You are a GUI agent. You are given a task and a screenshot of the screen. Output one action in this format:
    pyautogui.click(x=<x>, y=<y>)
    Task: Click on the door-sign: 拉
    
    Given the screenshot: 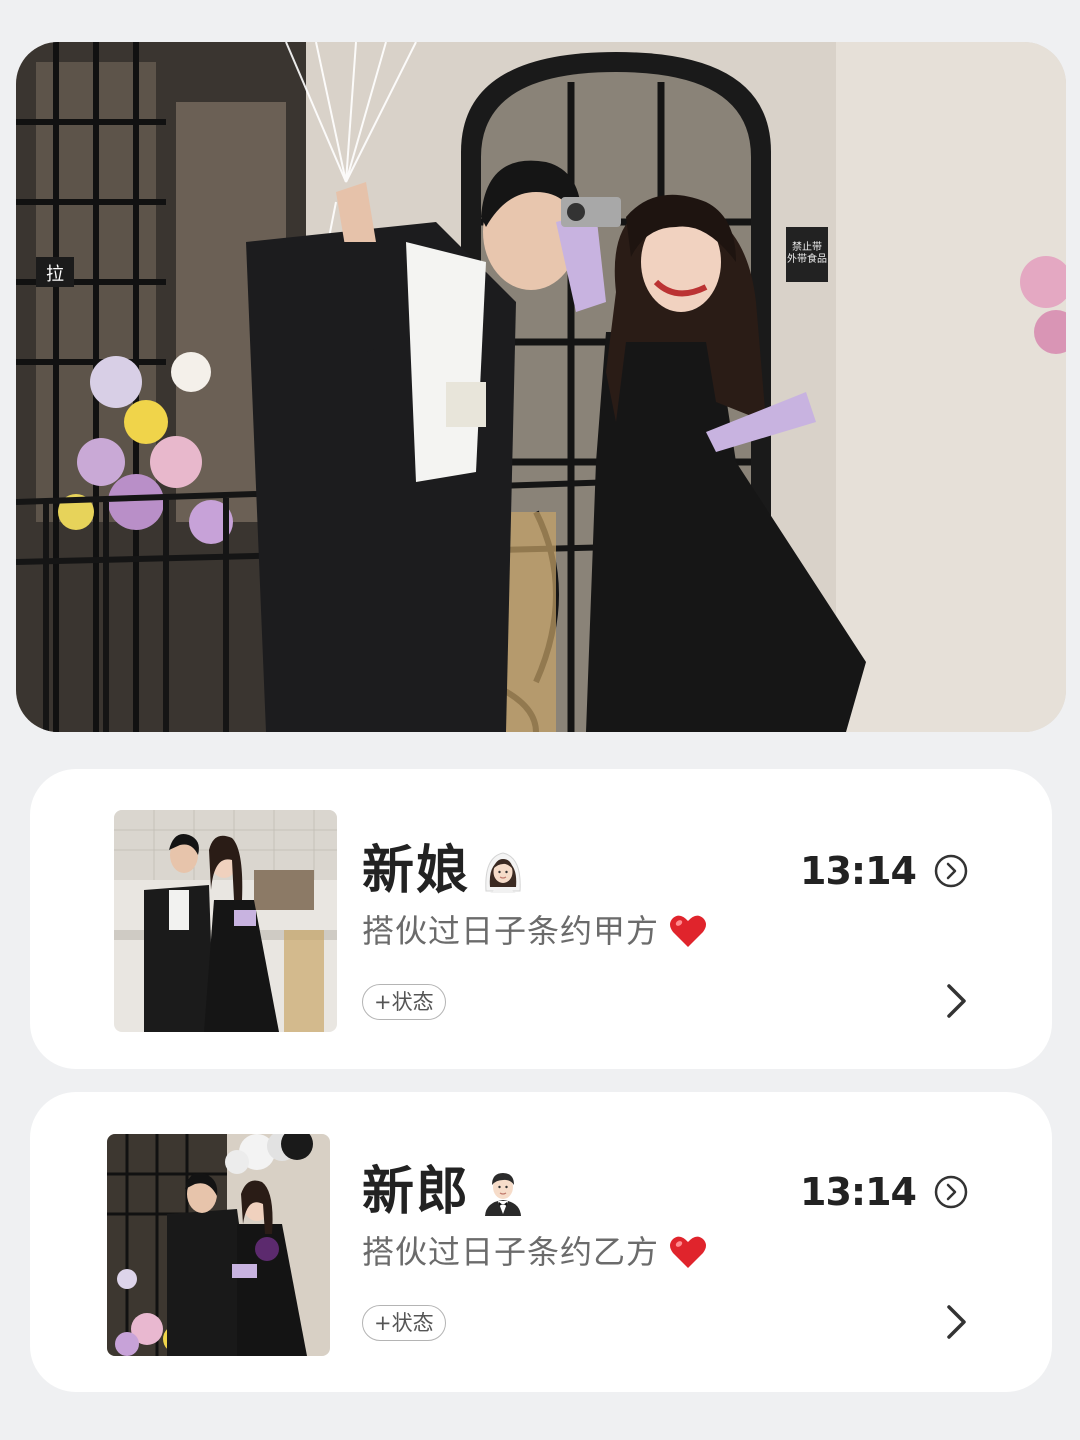 What is the action you would take?
    pyautogui.click(x=55, y=274)
    